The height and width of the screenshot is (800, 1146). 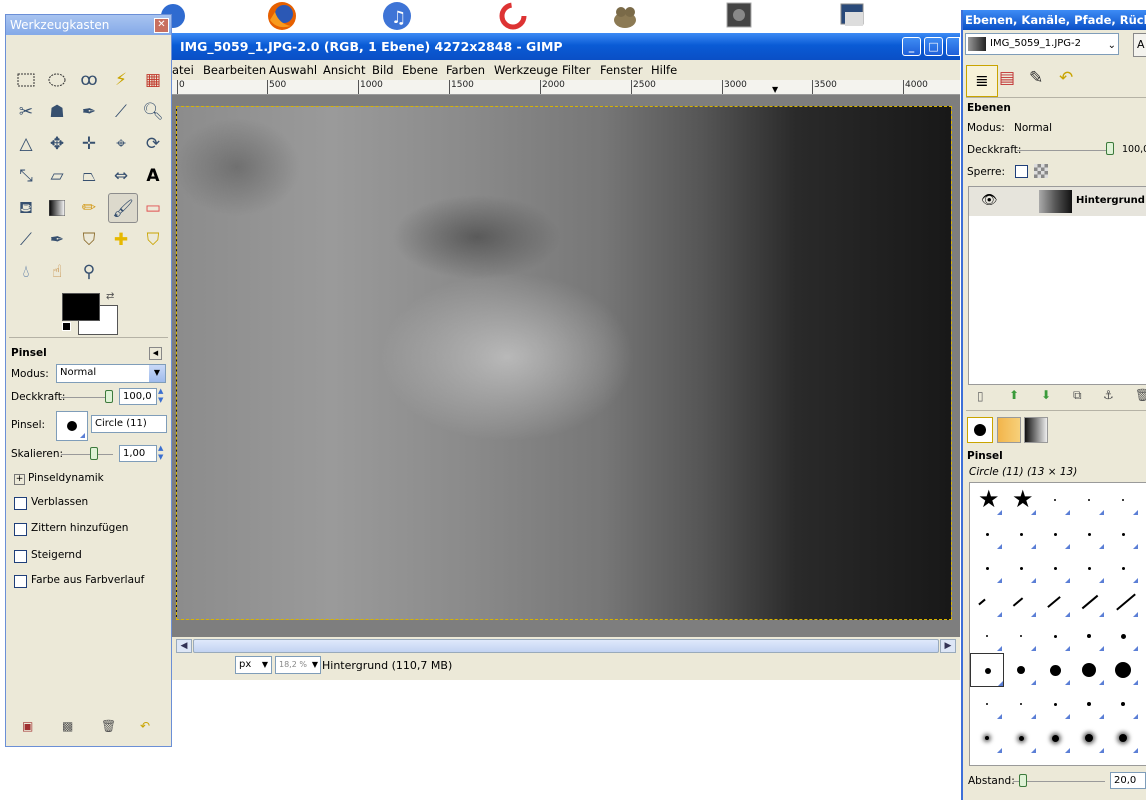 I want to click on magic-wand-icon: ⚡, so click(x=121, y=80).